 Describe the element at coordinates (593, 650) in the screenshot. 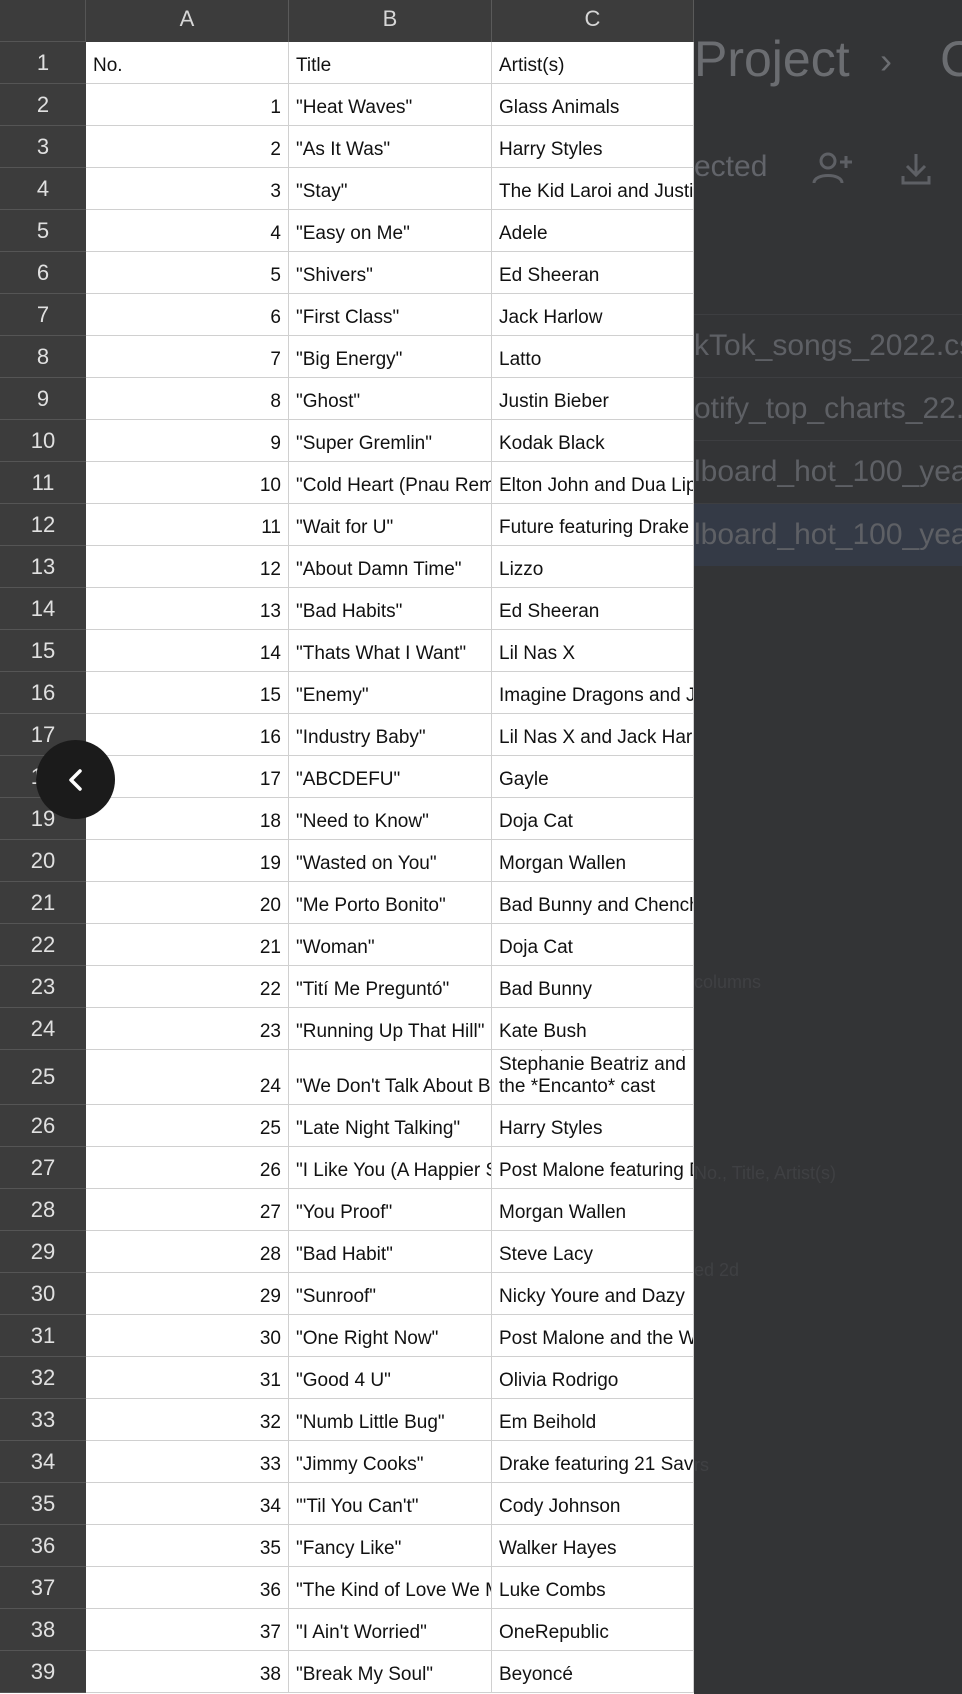

I see `cell-artist: Lil Nas X` at that location.